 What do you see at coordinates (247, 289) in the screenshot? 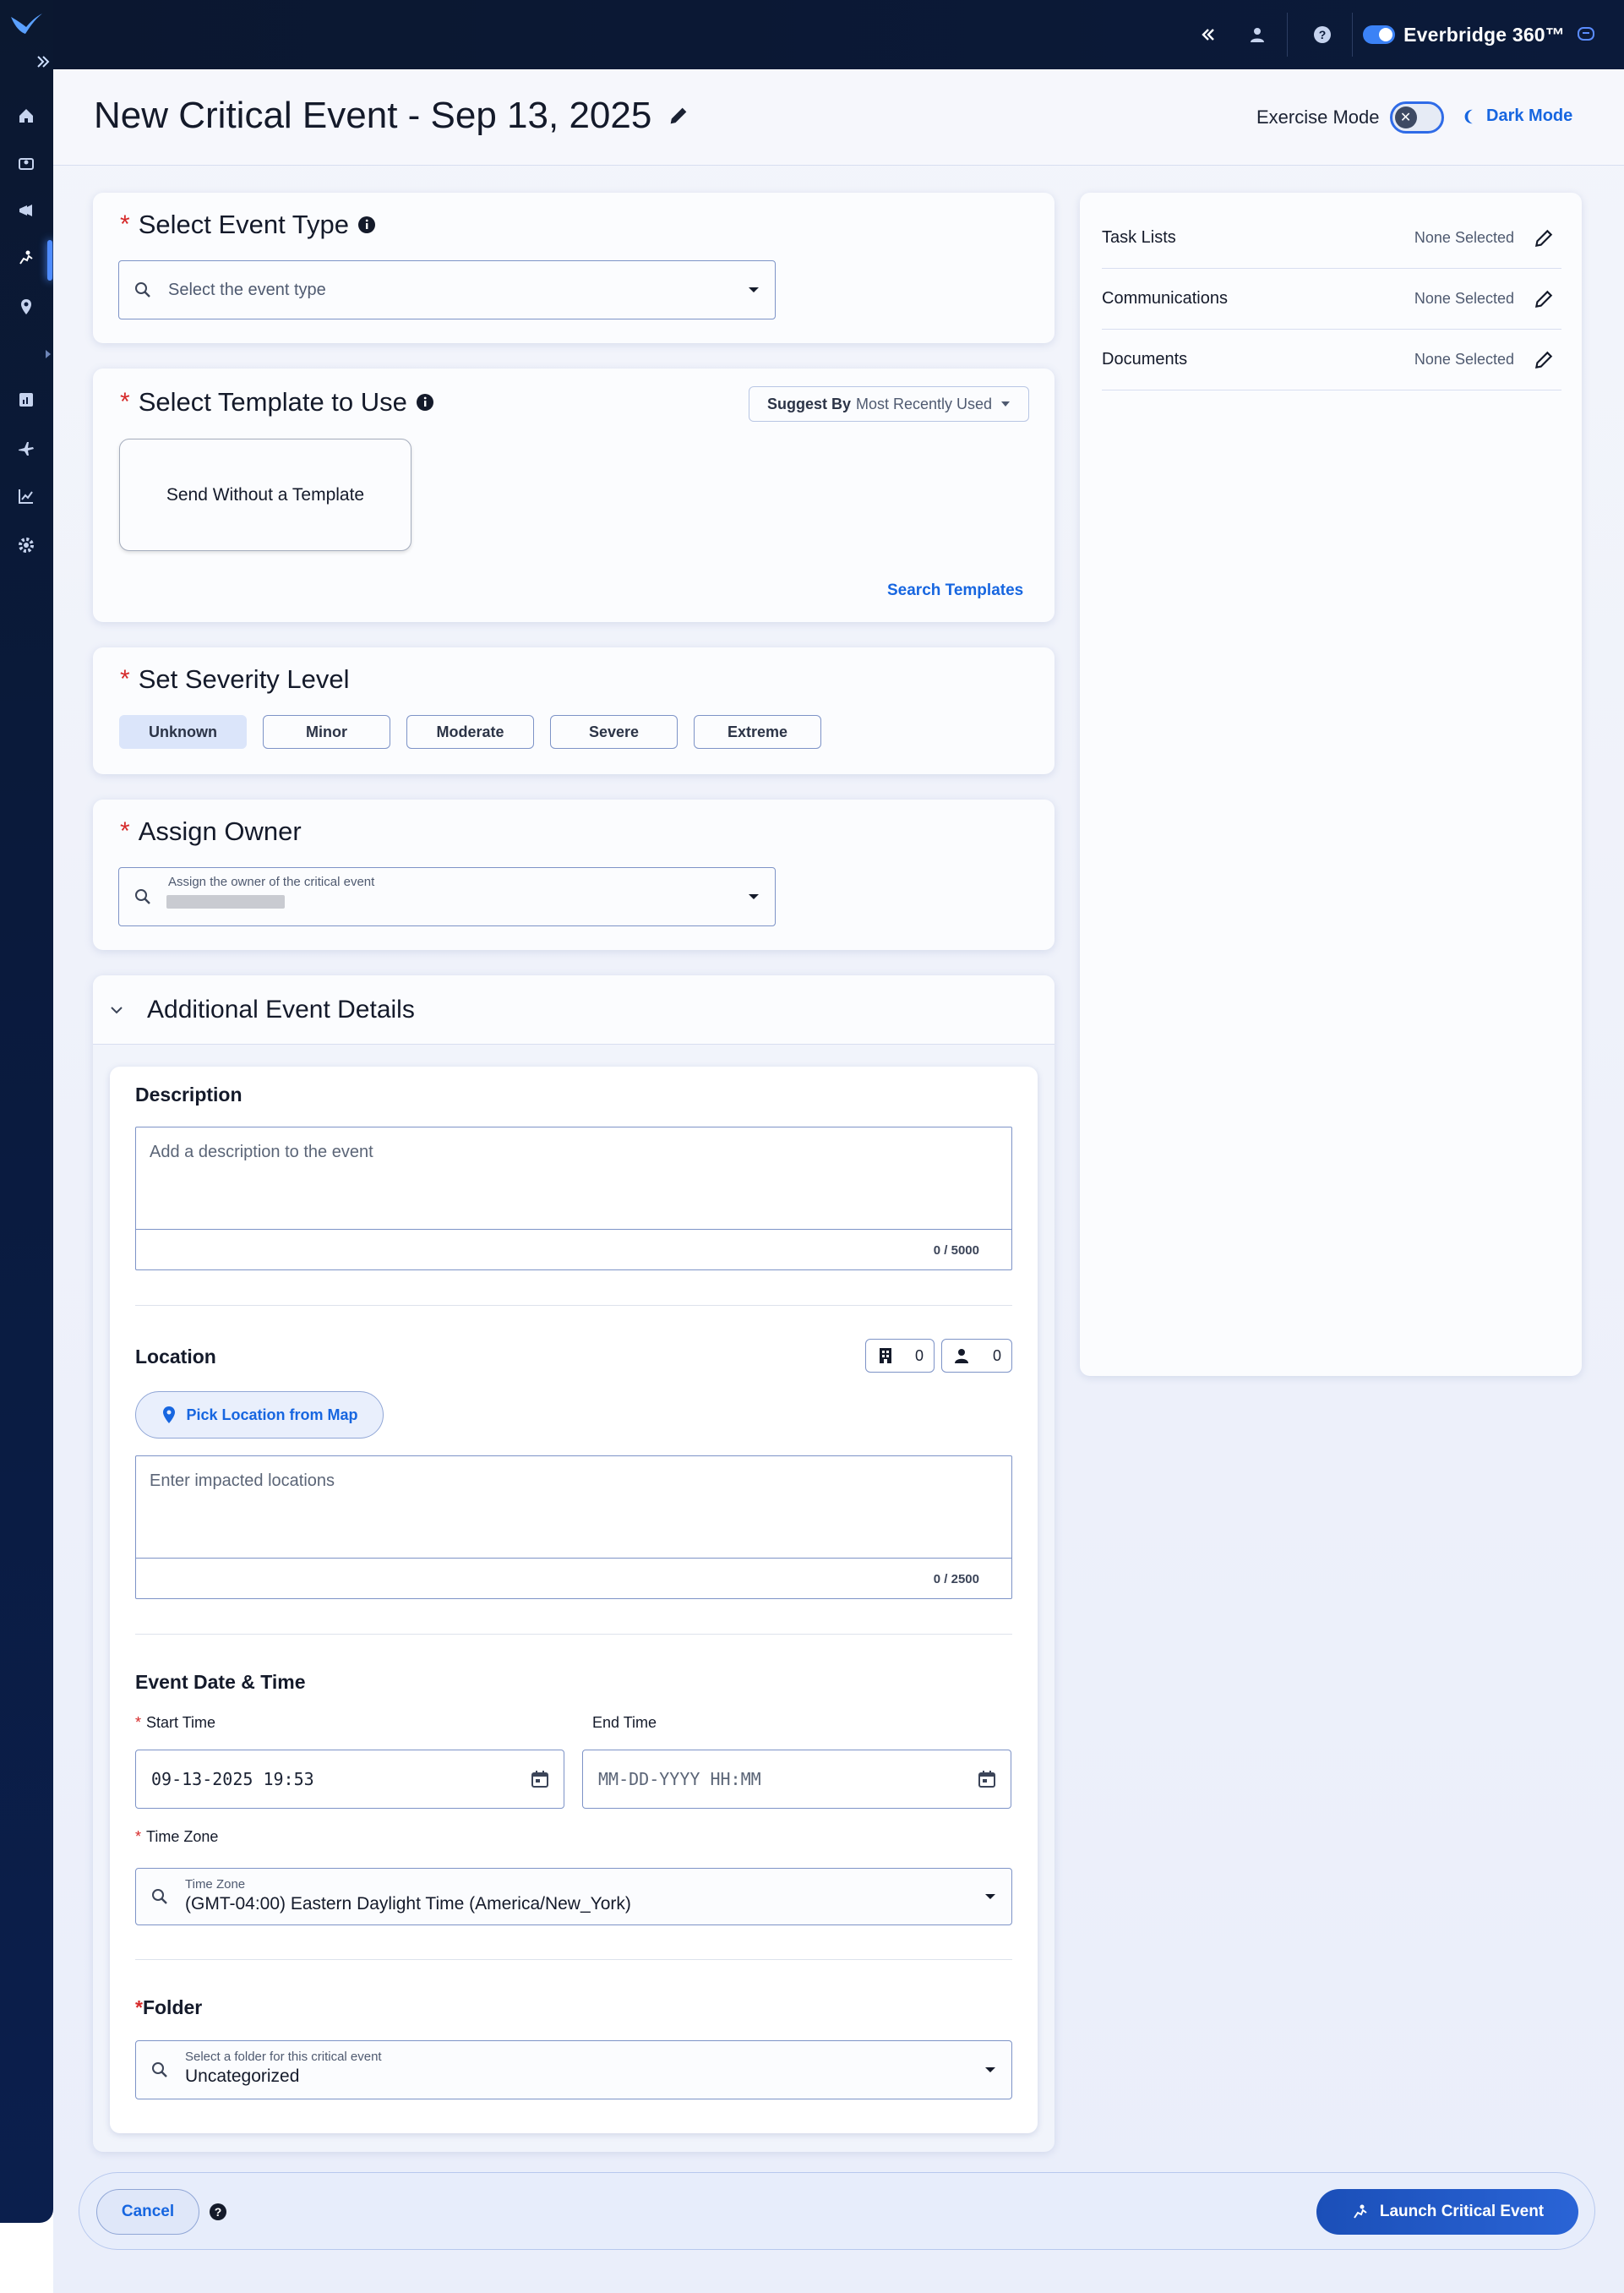
I see `event-type-placeholder: Select the event type` at bounding box center [247, 289].